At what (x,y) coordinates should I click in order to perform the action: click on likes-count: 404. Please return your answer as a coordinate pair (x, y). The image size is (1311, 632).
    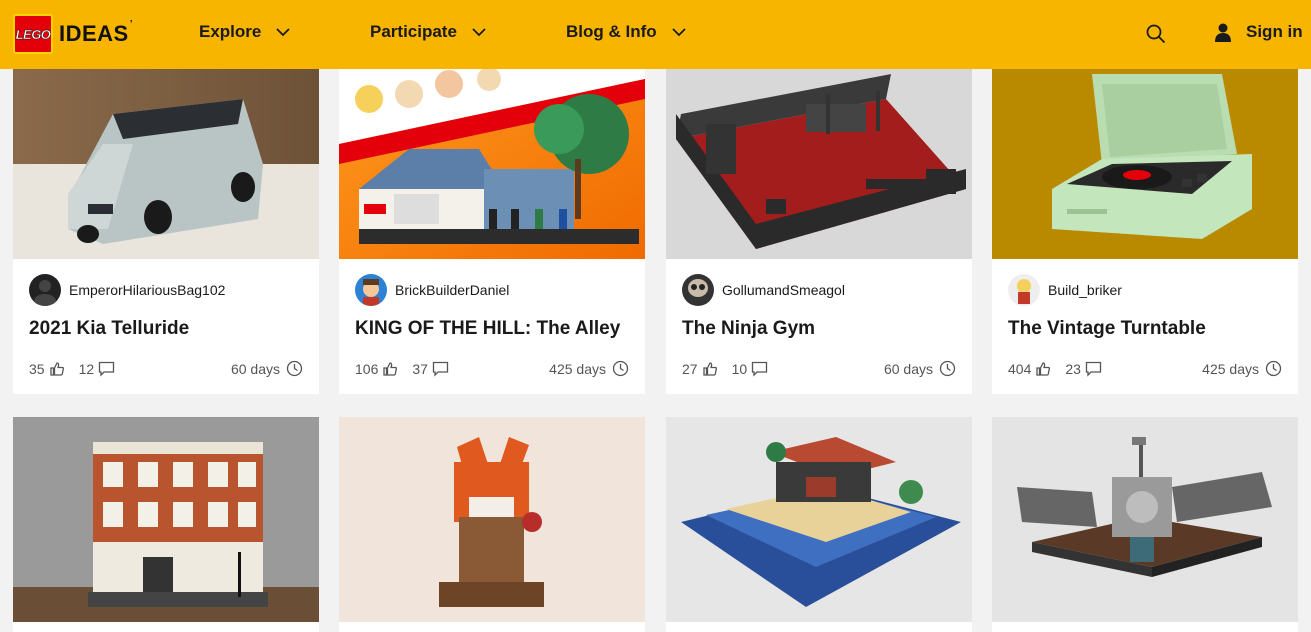
    Looking at the image, I should click on (1029, 369).